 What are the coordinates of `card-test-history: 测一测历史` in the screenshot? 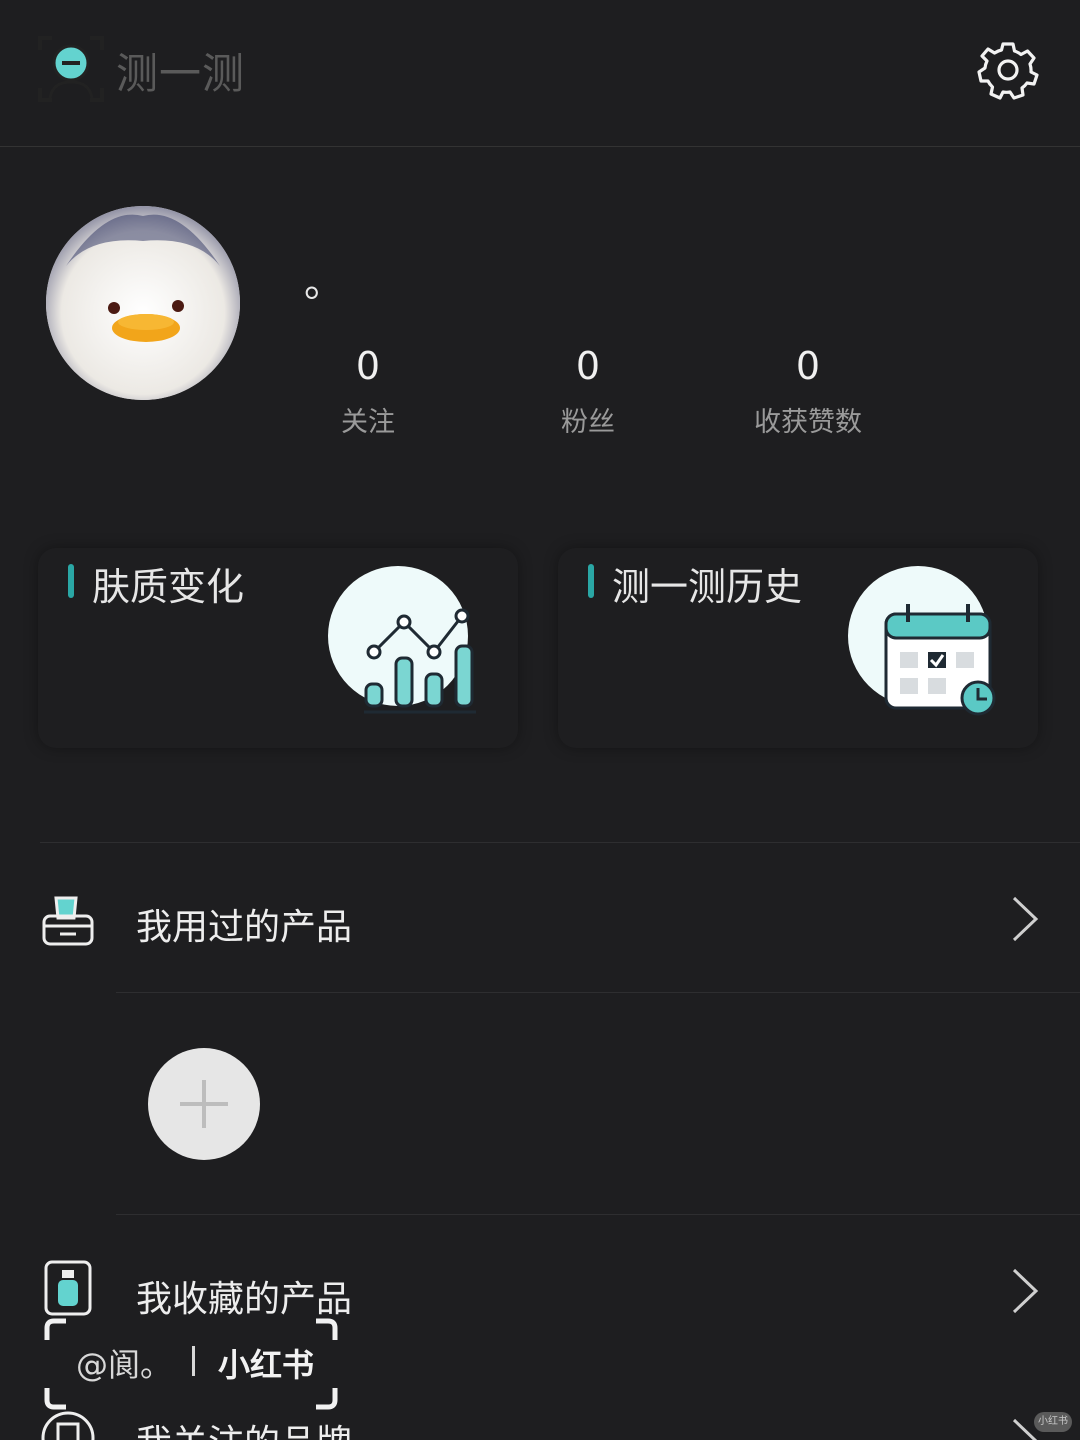 It's located at (798, 648).